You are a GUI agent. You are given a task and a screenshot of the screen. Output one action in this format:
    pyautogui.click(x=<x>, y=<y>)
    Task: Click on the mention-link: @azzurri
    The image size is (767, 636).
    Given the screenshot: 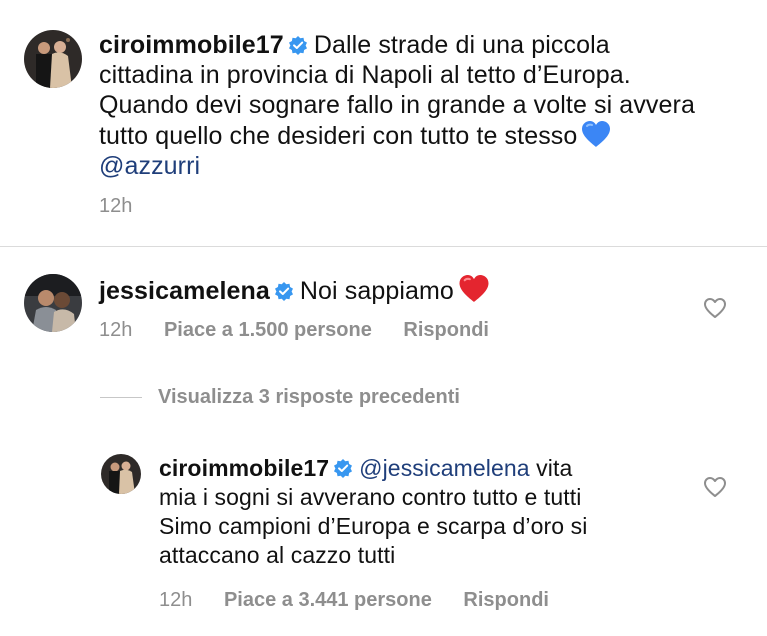 What is the action you would take?
    pyautogui.click(x=149, y=166)
    